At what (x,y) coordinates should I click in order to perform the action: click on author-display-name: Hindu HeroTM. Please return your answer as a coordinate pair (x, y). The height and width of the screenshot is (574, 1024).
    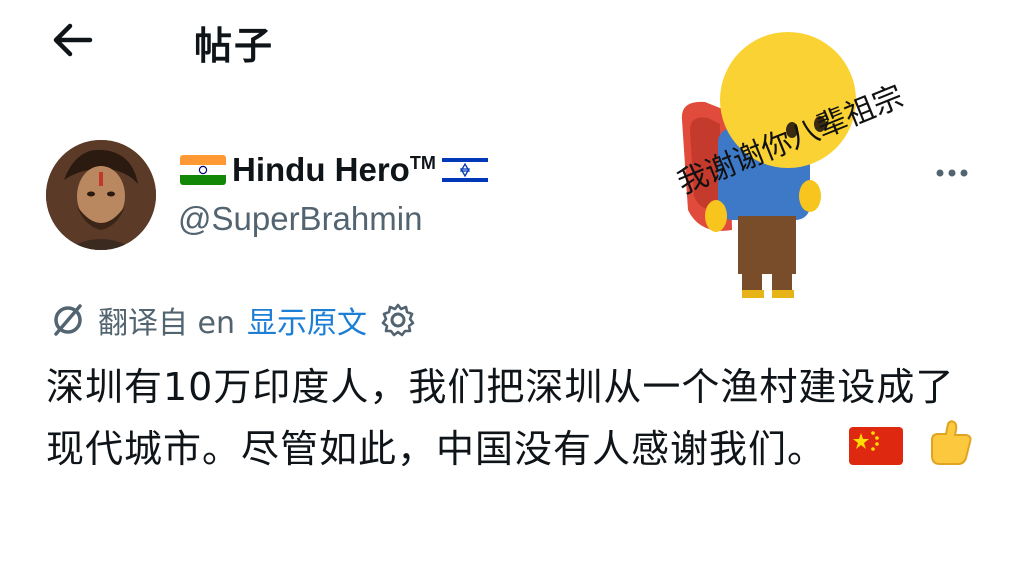
    Looking at the image, I should click on (334, 170).